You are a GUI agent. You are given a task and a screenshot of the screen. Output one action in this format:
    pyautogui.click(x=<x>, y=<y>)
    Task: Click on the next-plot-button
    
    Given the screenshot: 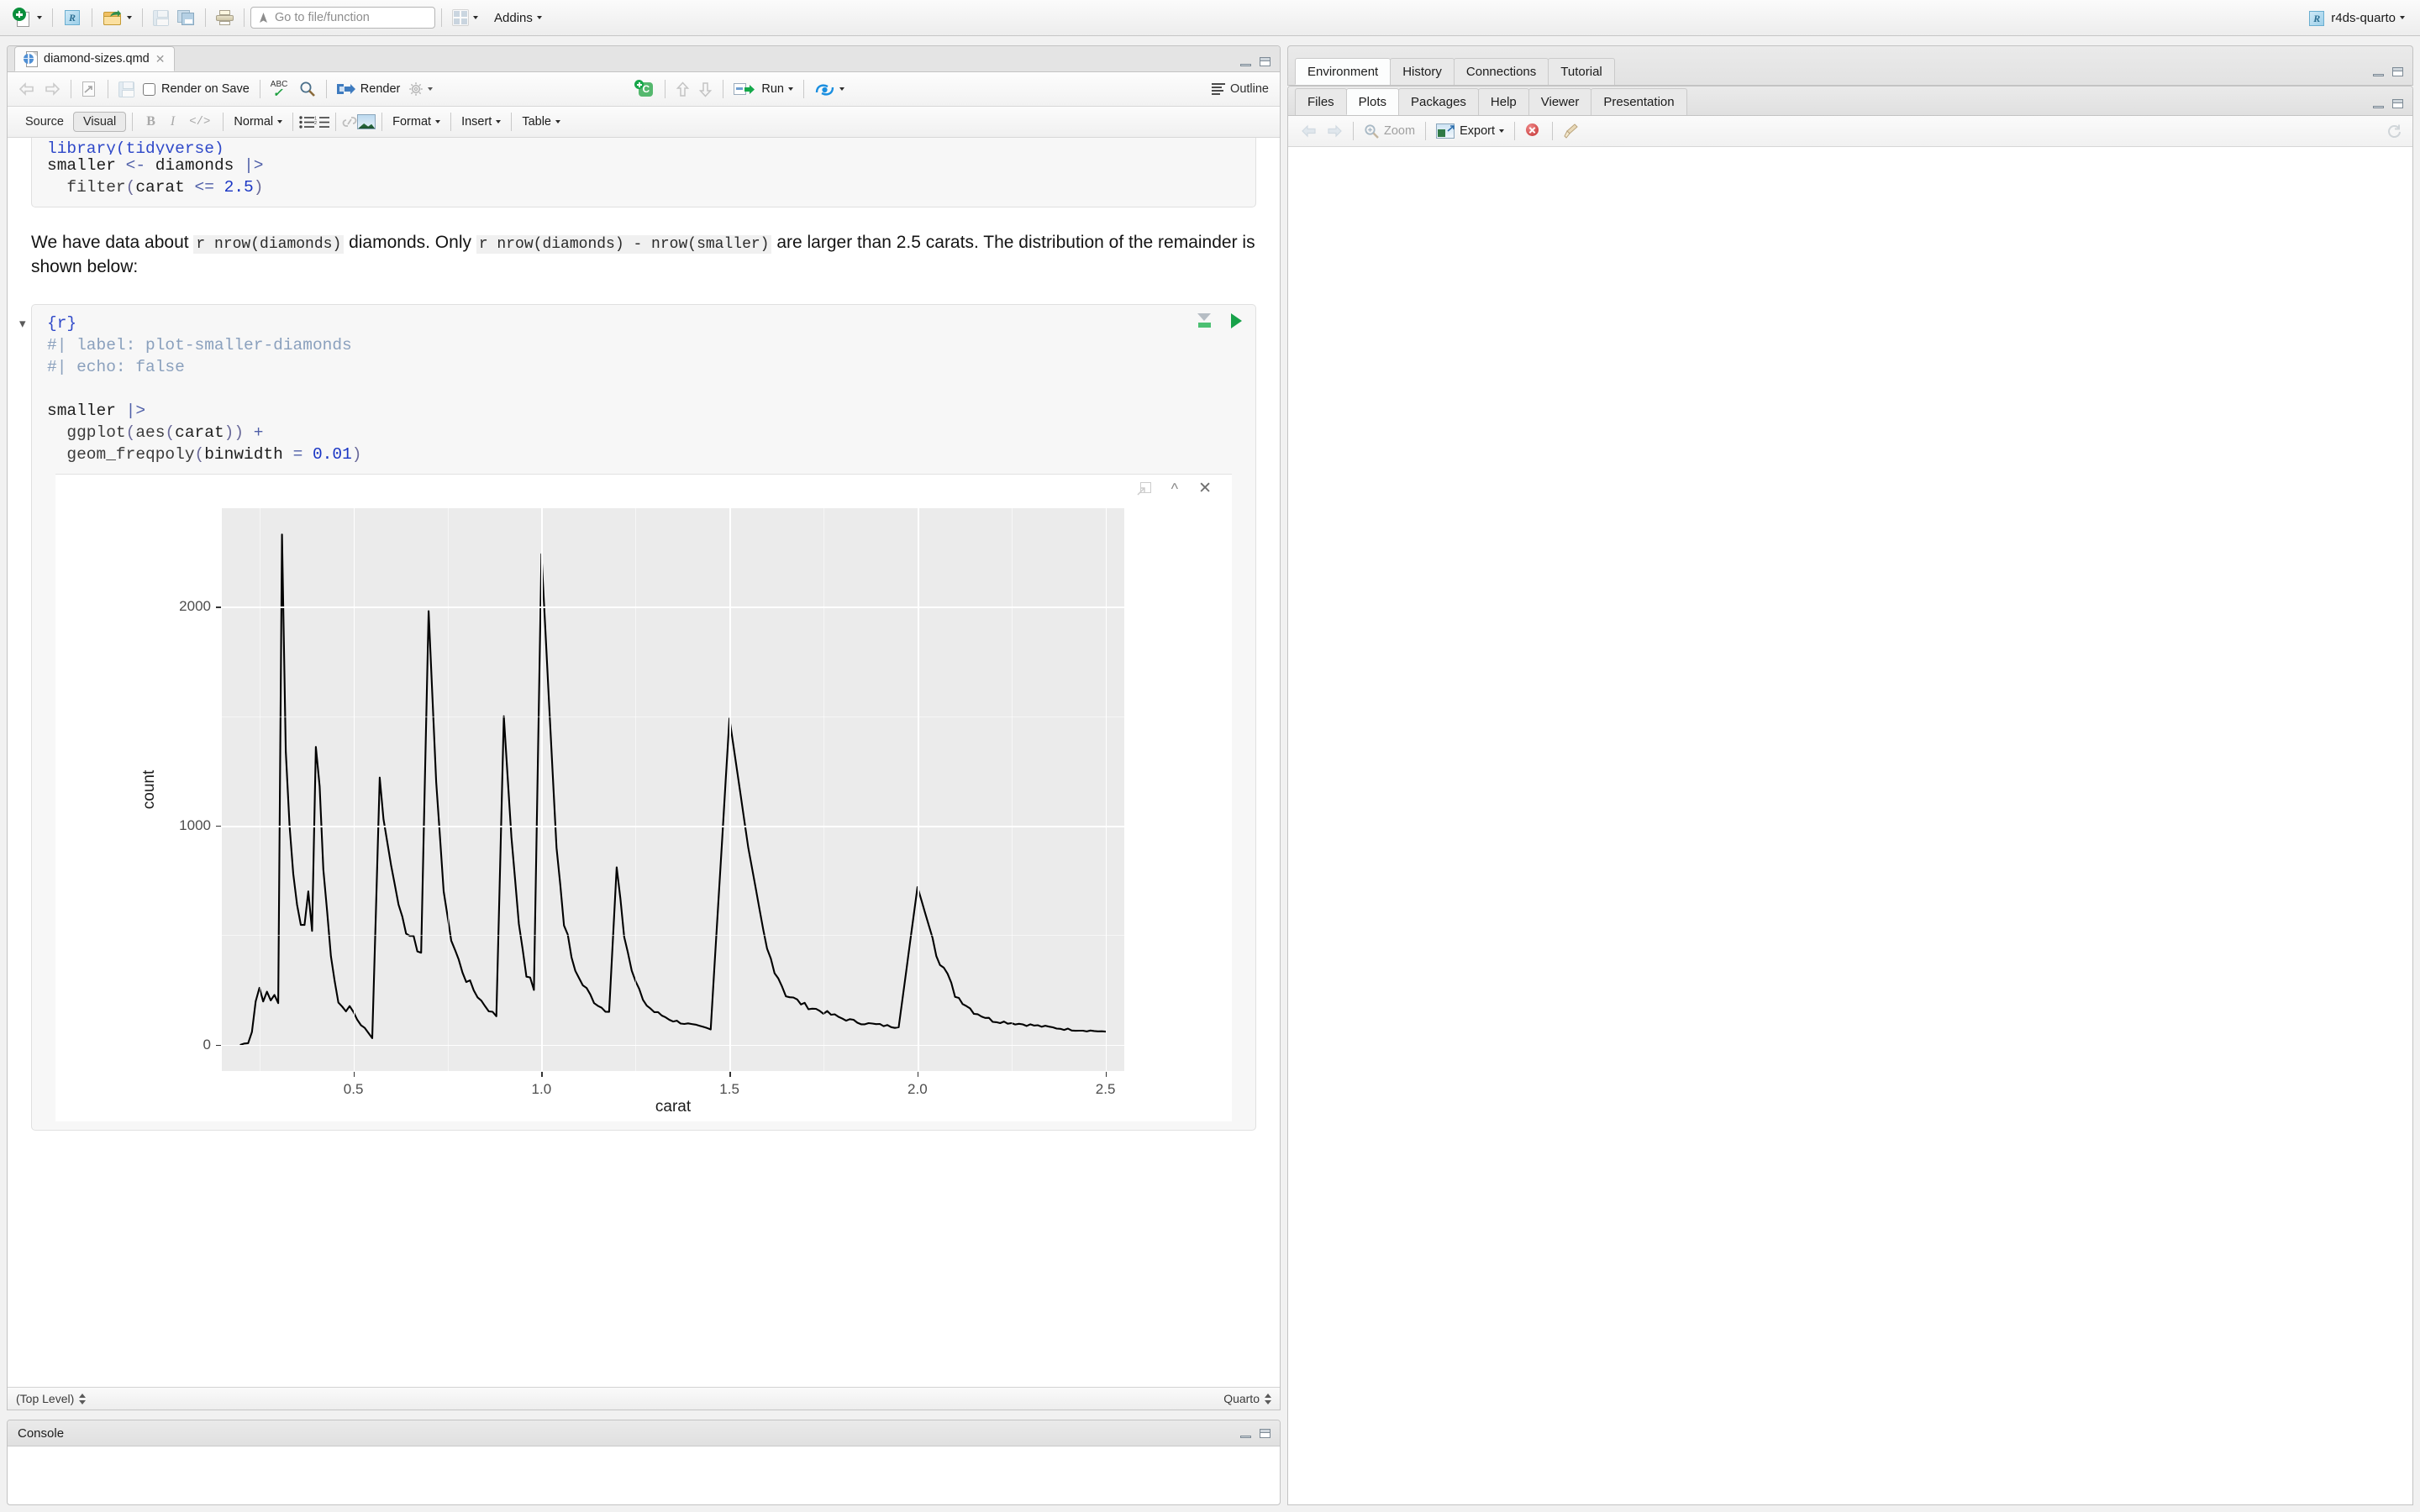 What is the action you would take?
    pyautogui.click(x=1334, y=131)
    